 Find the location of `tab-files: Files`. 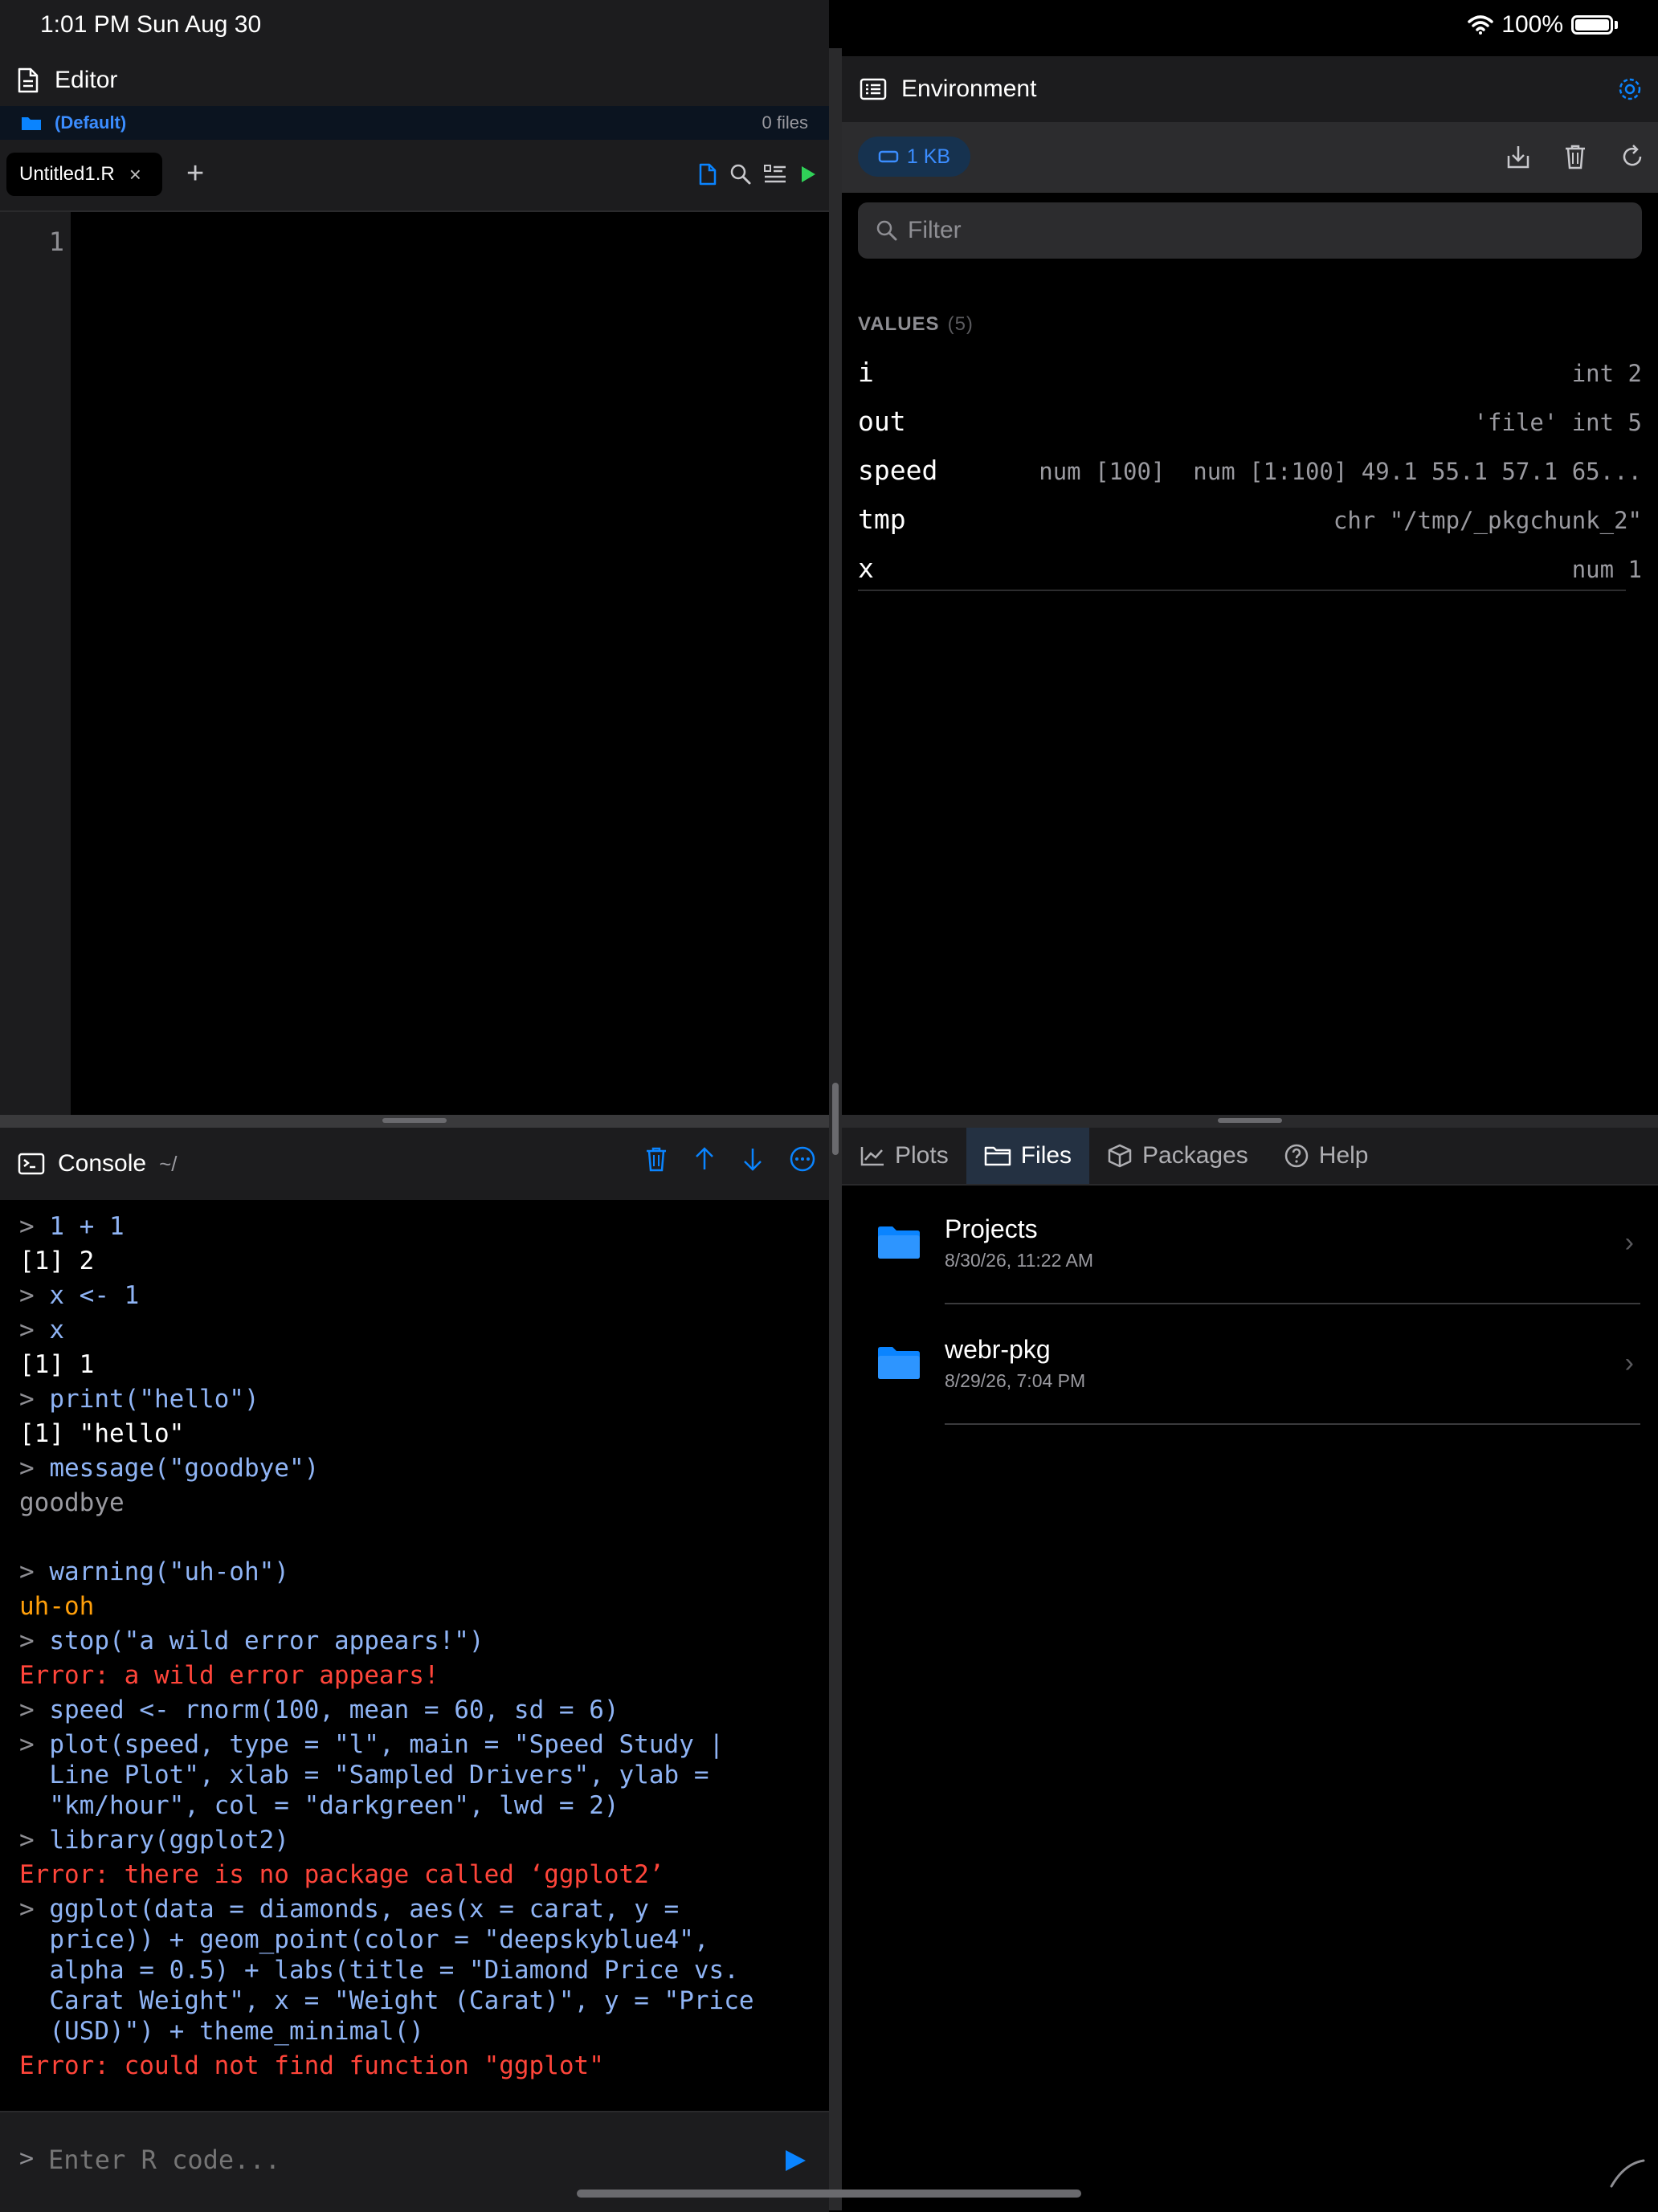

tab-files: Files is located at coordinates (1028, 1156).